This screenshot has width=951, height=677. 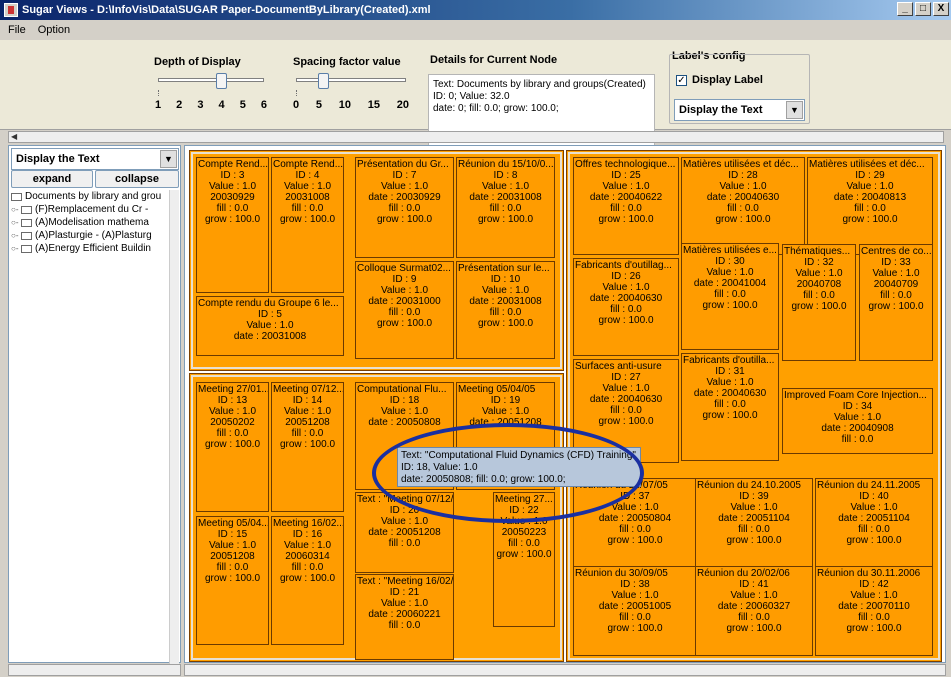 What do you see at coordinates (727, 80) in the screenshot?
I see `display-label-text: Display Label` at bounding box center [727, 80].